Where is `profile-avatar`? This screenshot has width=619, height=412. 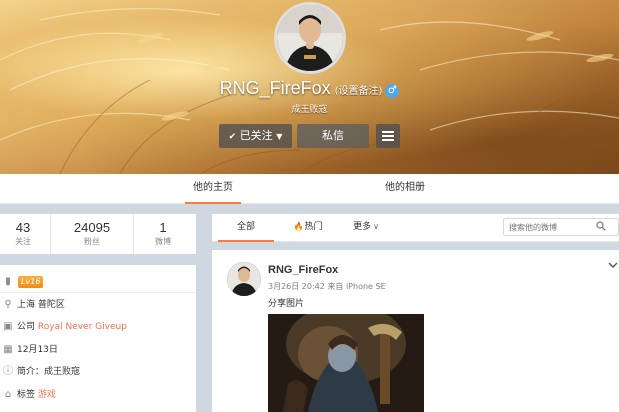 profile-avatar is located at coordinates (310, 38).